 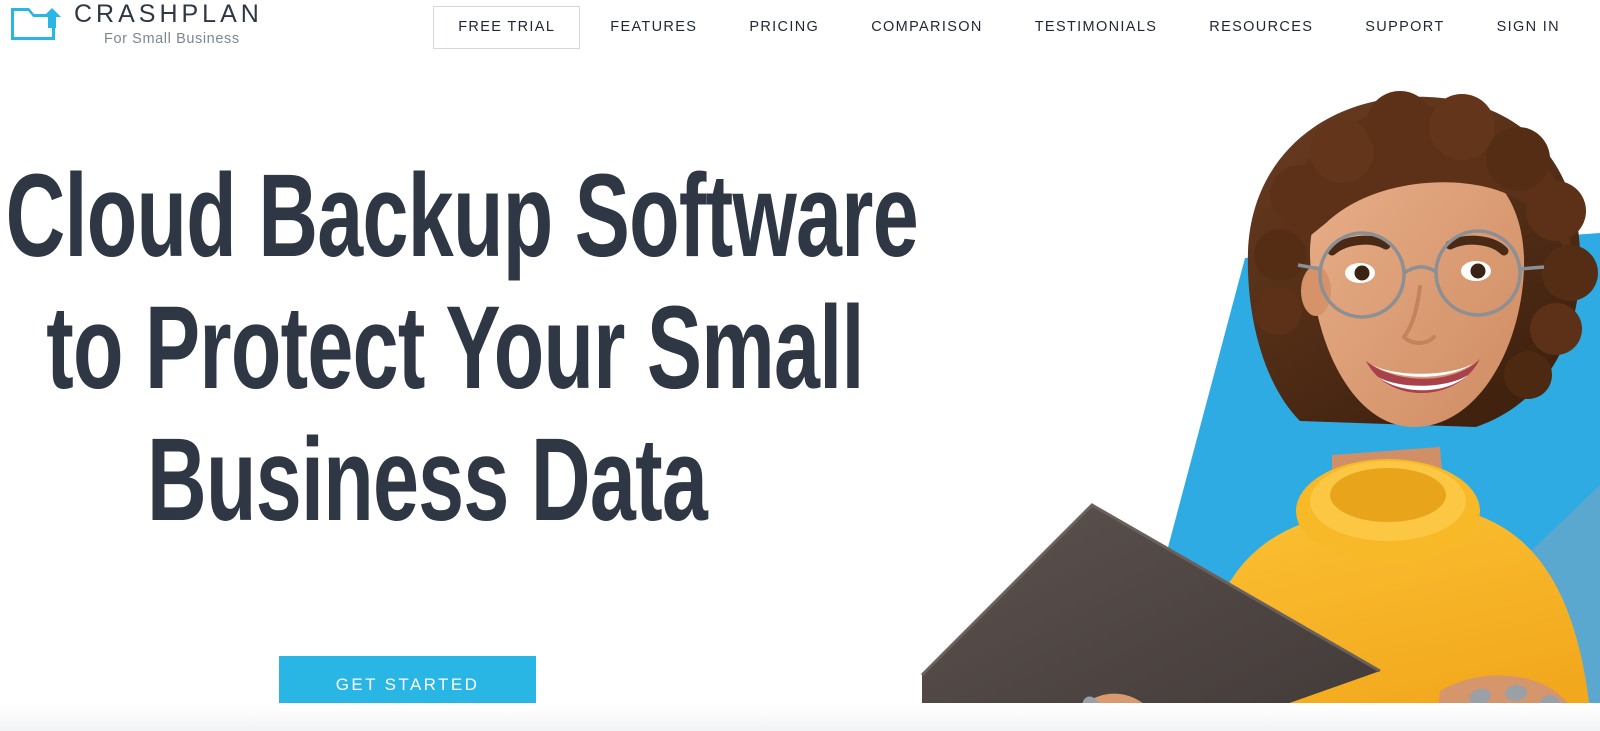 What do you see at coordinates (172, 39) in the screenshot?
I see `brand-tagline: For Small Business` at bounding box center [172, 39].